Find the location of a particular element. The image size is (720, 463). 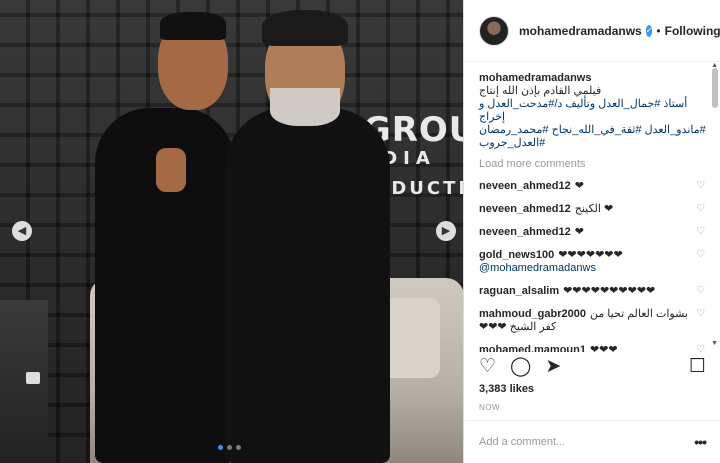

action-bar: ♡ ◯ ➤ ☐ is located at coordinates (592, 366).